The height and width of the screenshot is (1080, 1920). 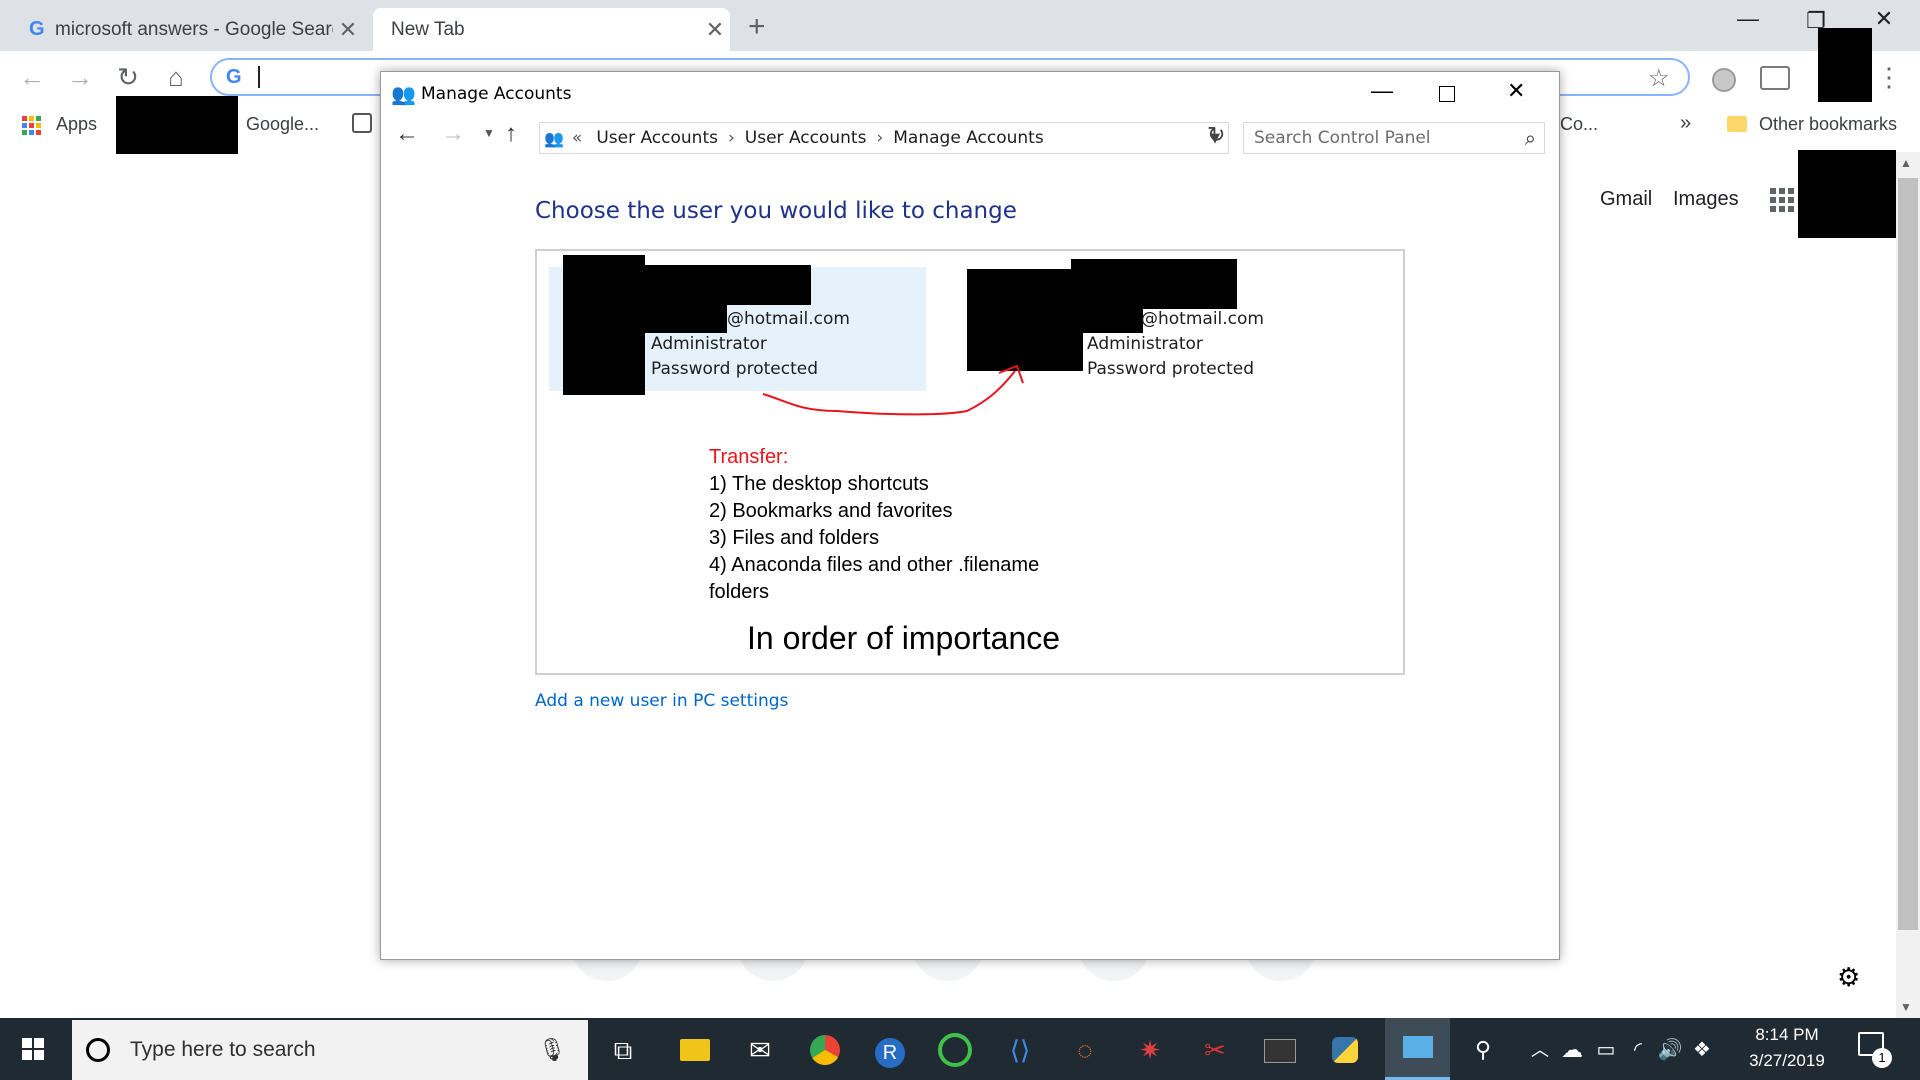 I want to click on taskbar-search-placeholder: Type here to search, so click(x=223, y=1049).